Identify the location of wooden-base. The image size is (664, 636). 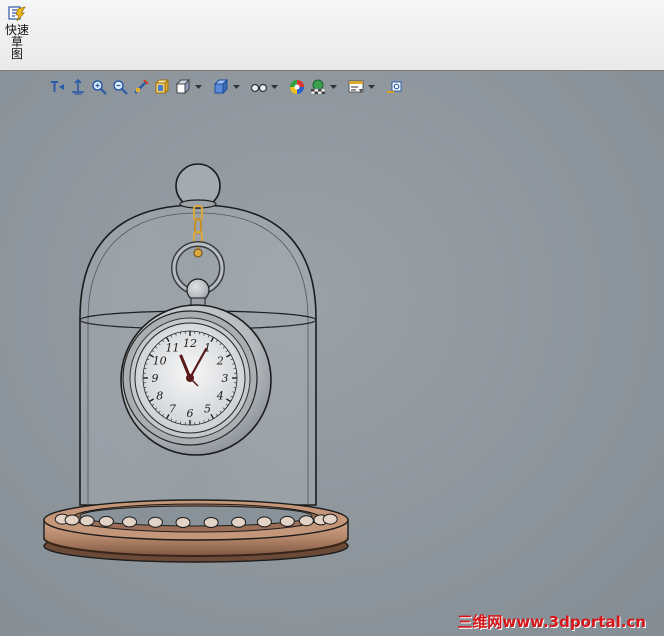
(196, 531).